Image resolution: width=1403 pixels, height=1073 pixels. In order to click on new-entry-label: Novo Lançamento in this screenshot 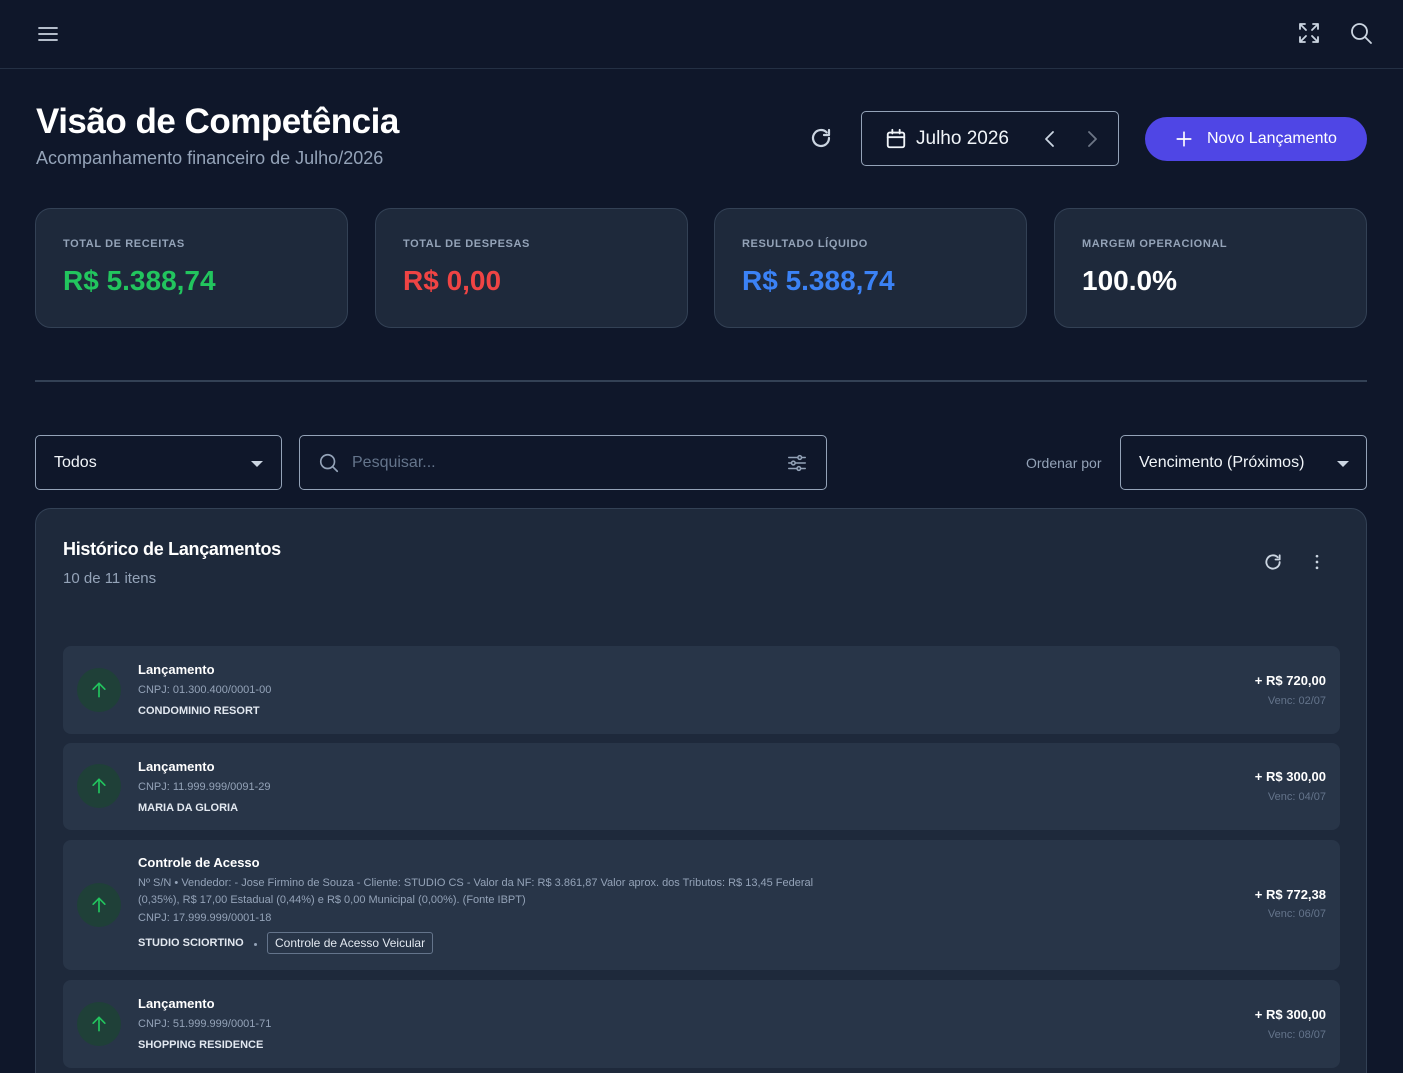, I will do `click(1272, 138)`.